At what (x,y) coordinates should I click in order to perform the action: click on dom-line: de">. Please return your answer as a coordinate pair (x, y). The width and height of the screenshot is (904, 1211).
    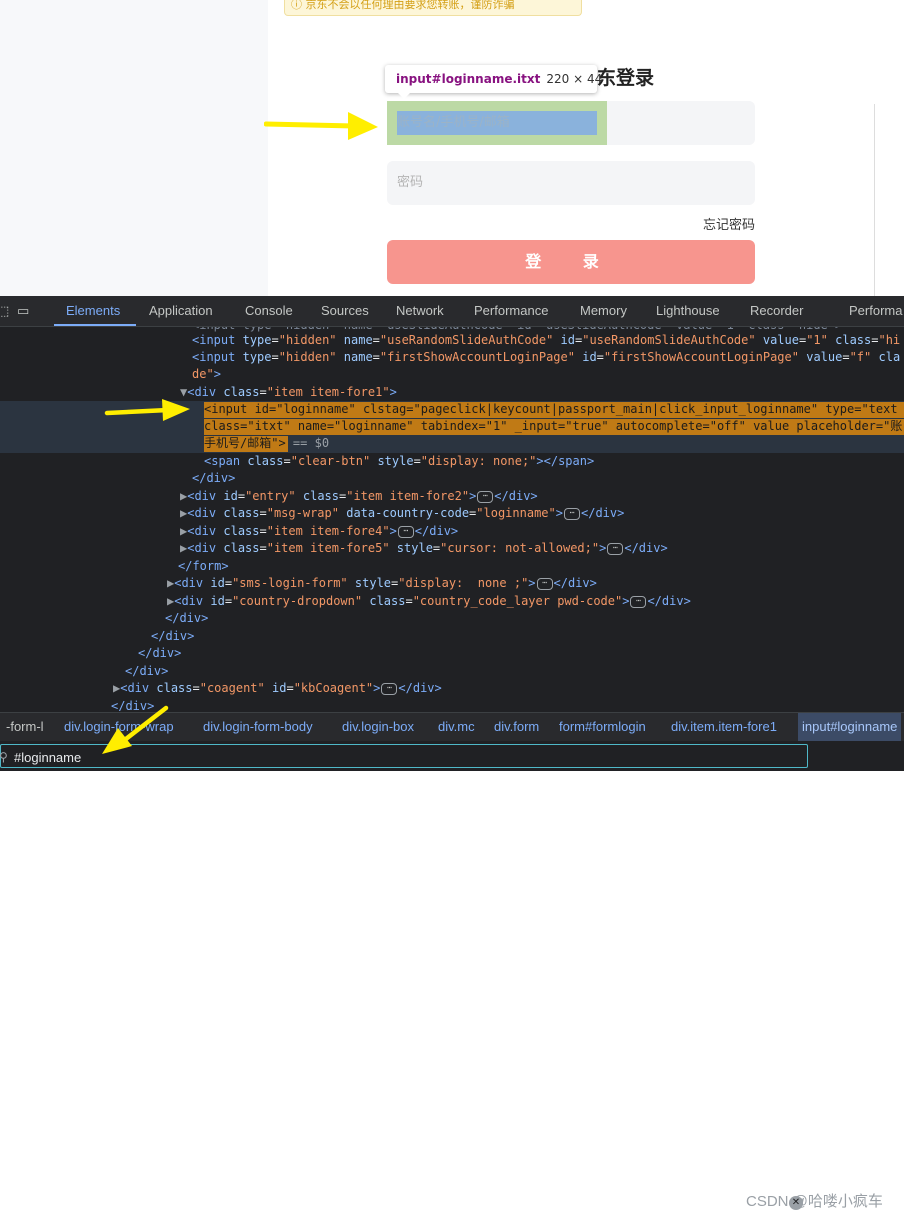
    Looking at the image, I should click on (206, 375).